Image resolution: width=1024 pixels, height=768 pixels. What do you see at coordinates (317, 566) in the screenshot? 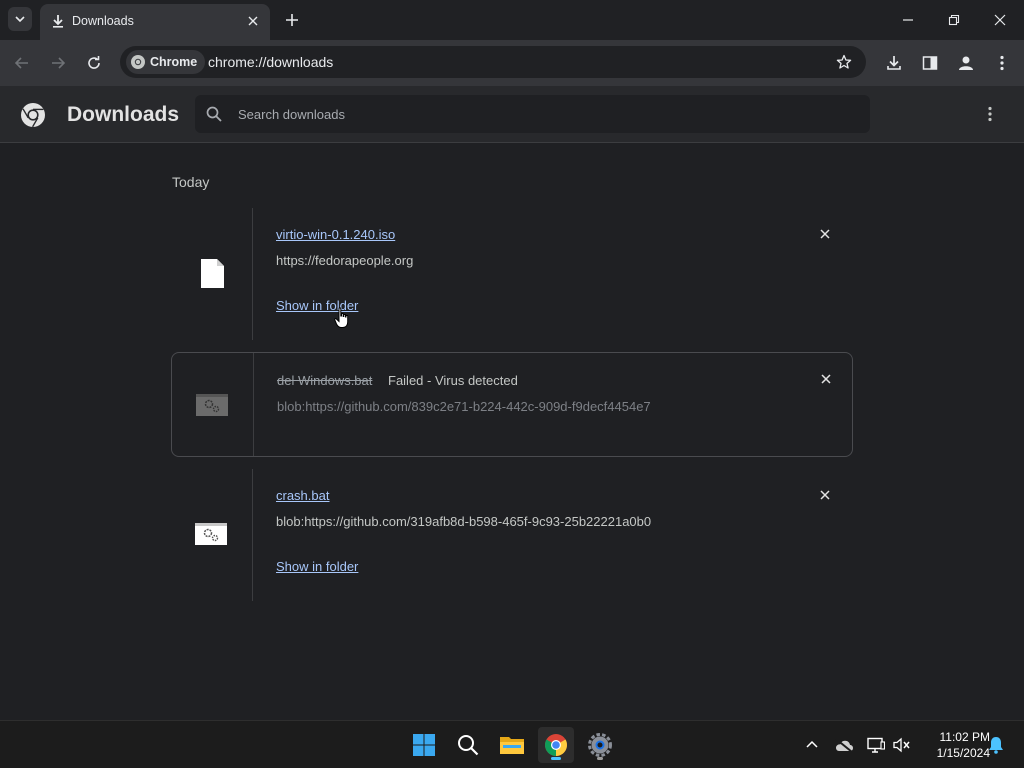
I see `show-in-folder-link: Show in folder` at bounding box center [317, 566].